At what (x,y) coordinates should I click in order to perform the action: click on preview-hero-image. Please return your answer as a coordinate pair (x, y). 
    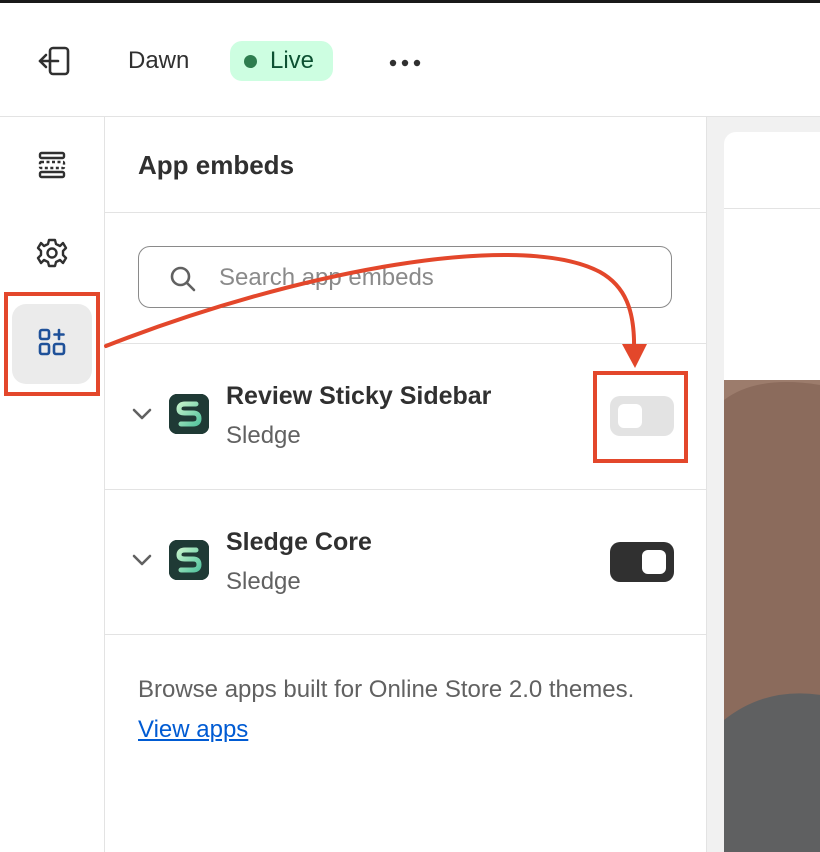
    Looking at the image, I should click on (772, 616).